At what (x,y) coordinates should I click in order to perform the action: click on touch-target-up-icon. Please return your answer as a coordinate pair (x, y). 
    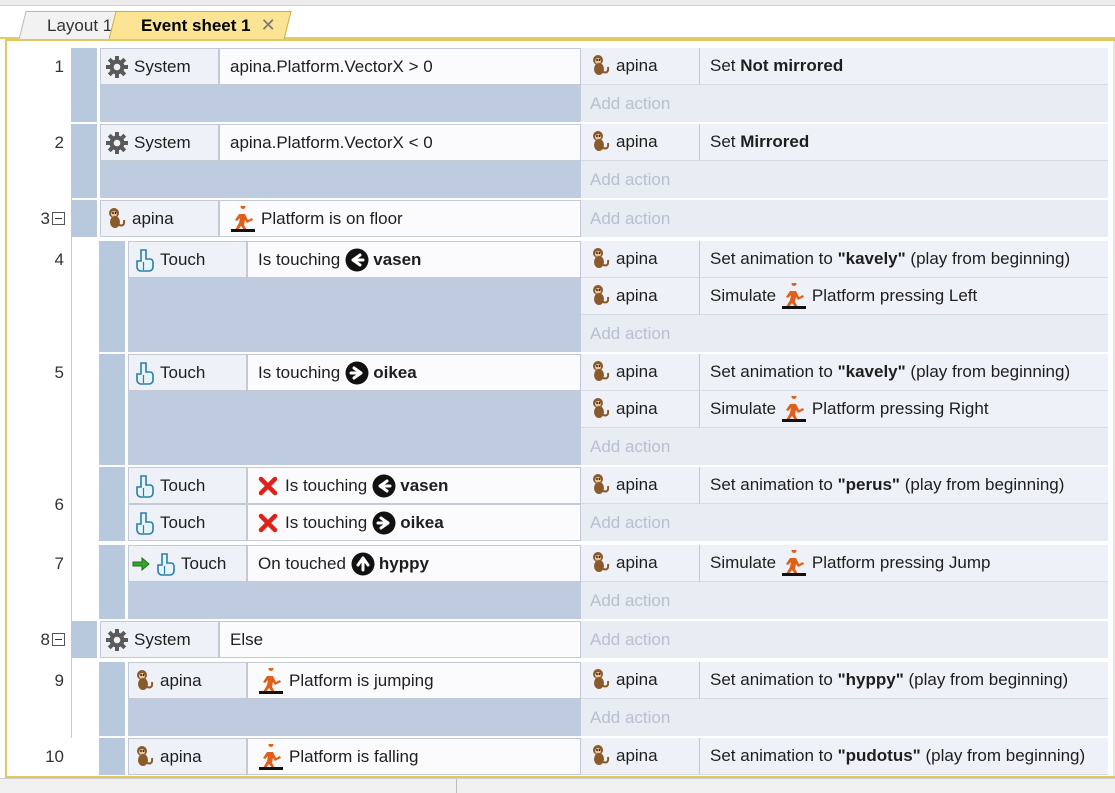
    Looking at the image, I should click on (363, 563).